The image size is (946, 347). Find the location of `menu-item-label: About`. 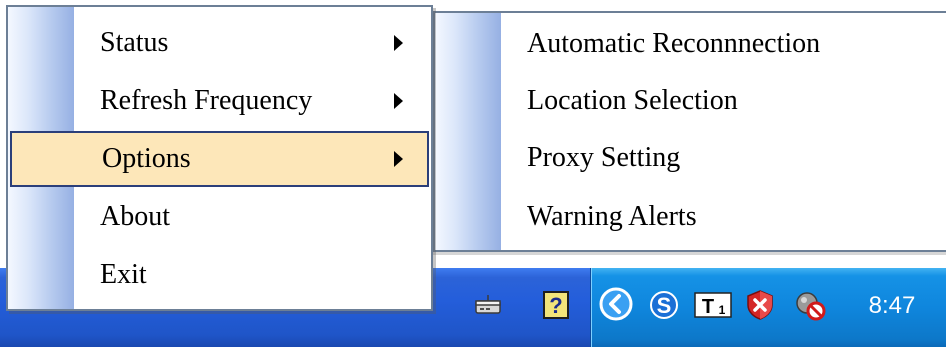

menu-item-label: About is located at coordinates (135, 216).